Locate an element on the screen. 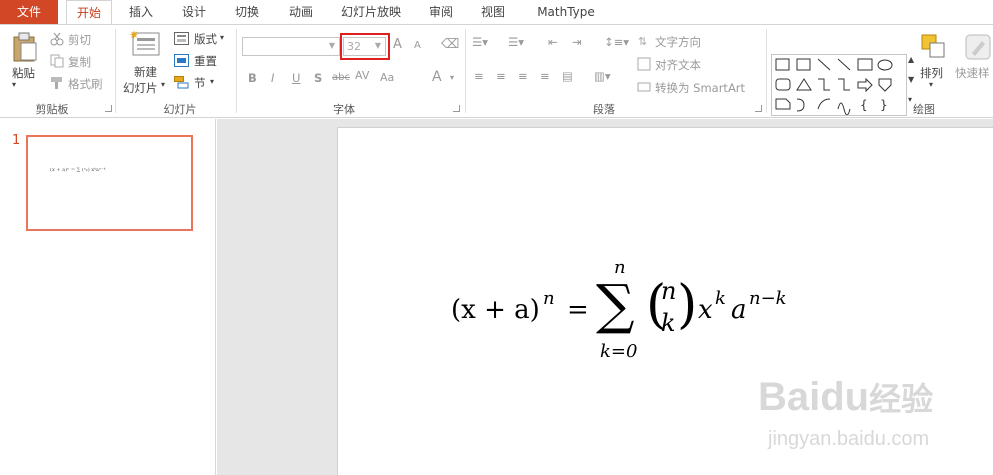 The width and height of the screenshot is (993, 475). convert-smartart-button: 转换为 SmartArt is located at coordinates (700, 88).